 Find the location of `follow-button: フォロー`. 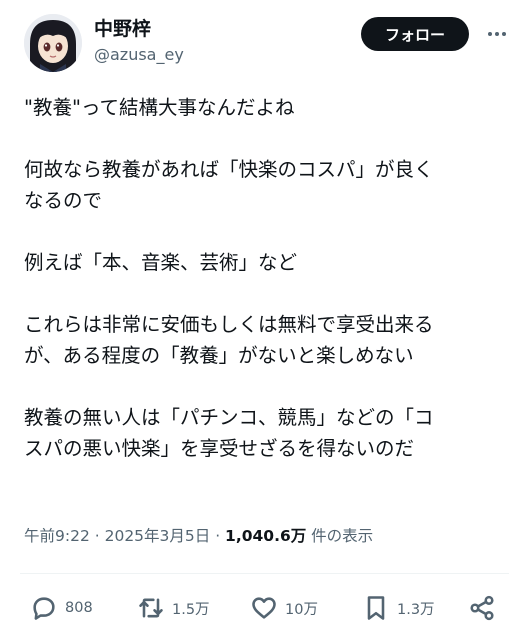

follow-button: フォロー is located at coordinates (415, 34).